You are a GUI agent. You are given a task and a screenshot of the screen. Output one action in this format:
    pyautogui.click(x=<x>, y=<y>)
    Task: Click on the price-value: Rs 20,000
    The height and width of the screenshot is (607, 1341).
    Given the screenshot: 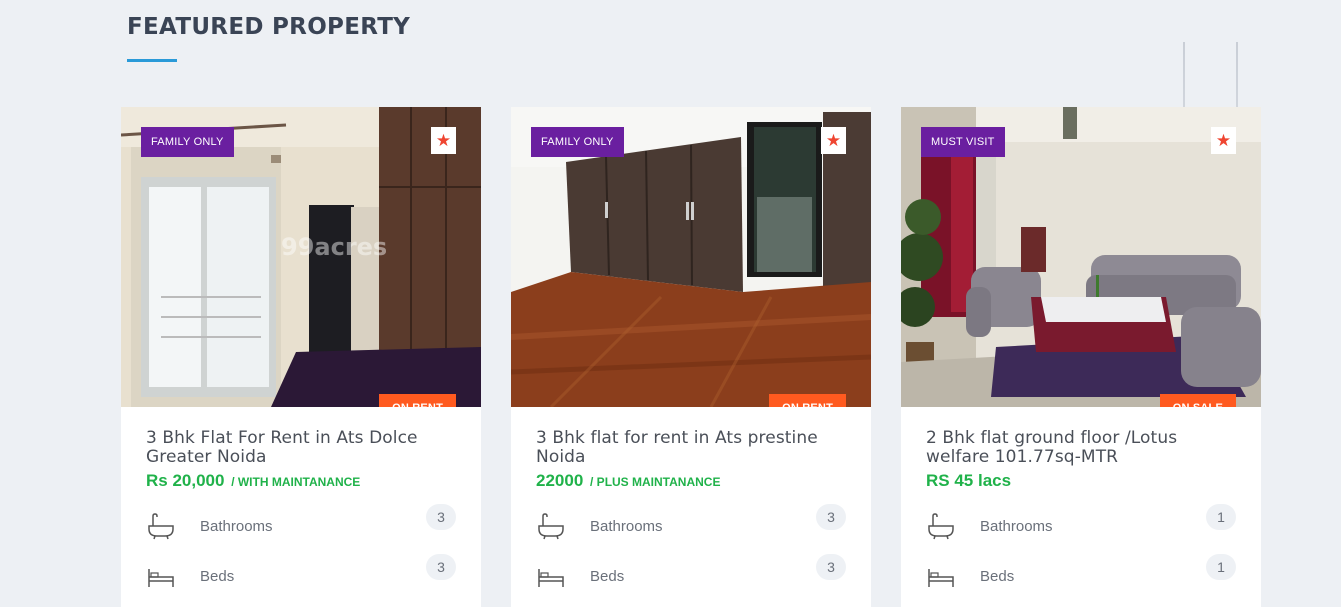 What is the action you would take?
    pyautogui.click(x=185, y=480)
    